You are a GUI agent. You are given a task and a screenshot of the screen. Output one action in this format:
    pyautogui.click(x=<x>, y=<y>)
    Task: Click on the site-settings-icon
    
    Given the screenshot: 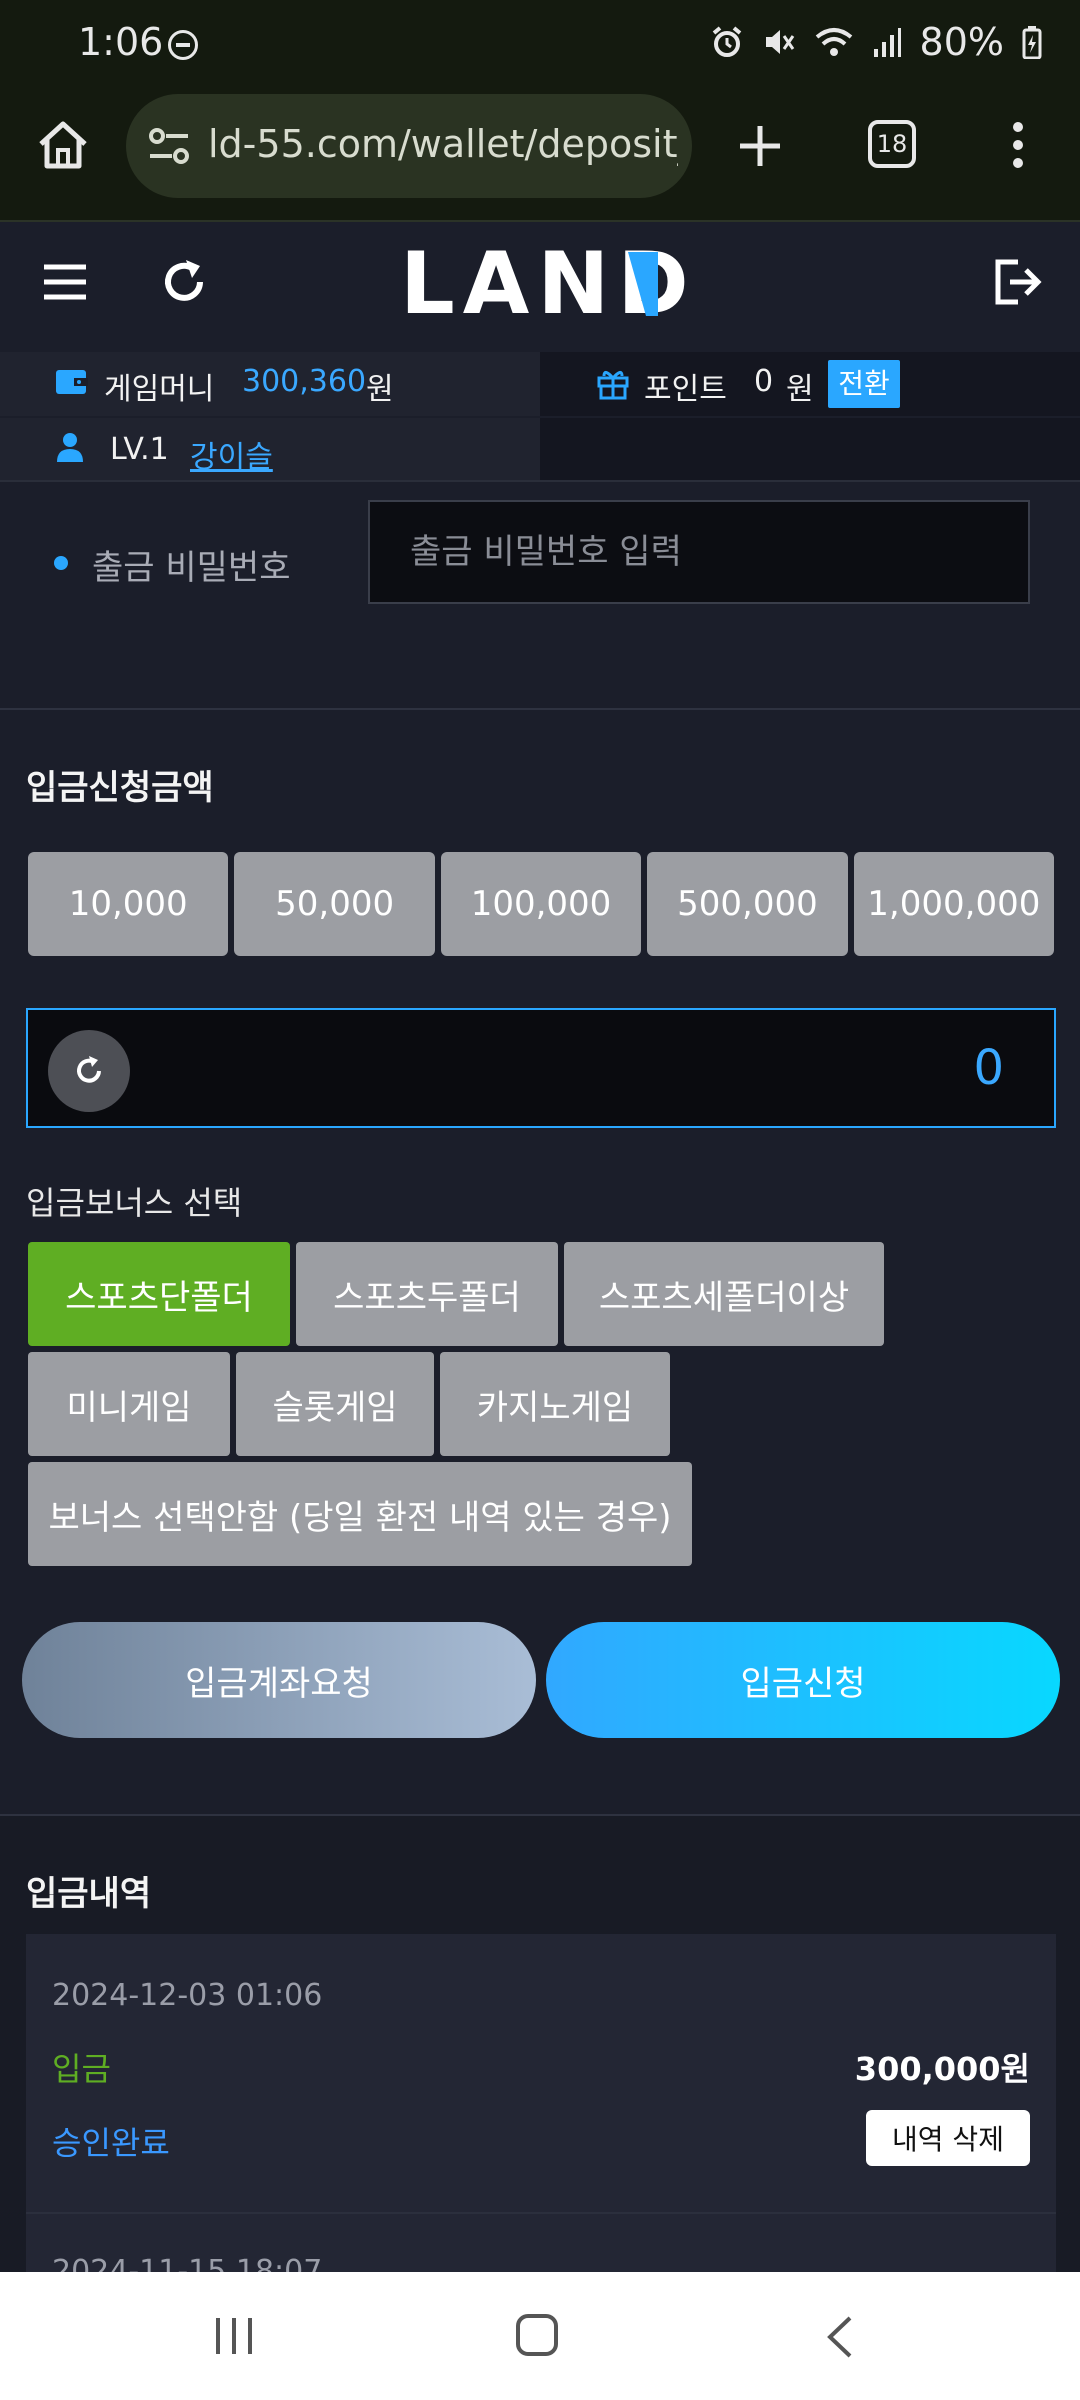 What is the action you would take?
    pyautogui.click(x=169, y=146)
    